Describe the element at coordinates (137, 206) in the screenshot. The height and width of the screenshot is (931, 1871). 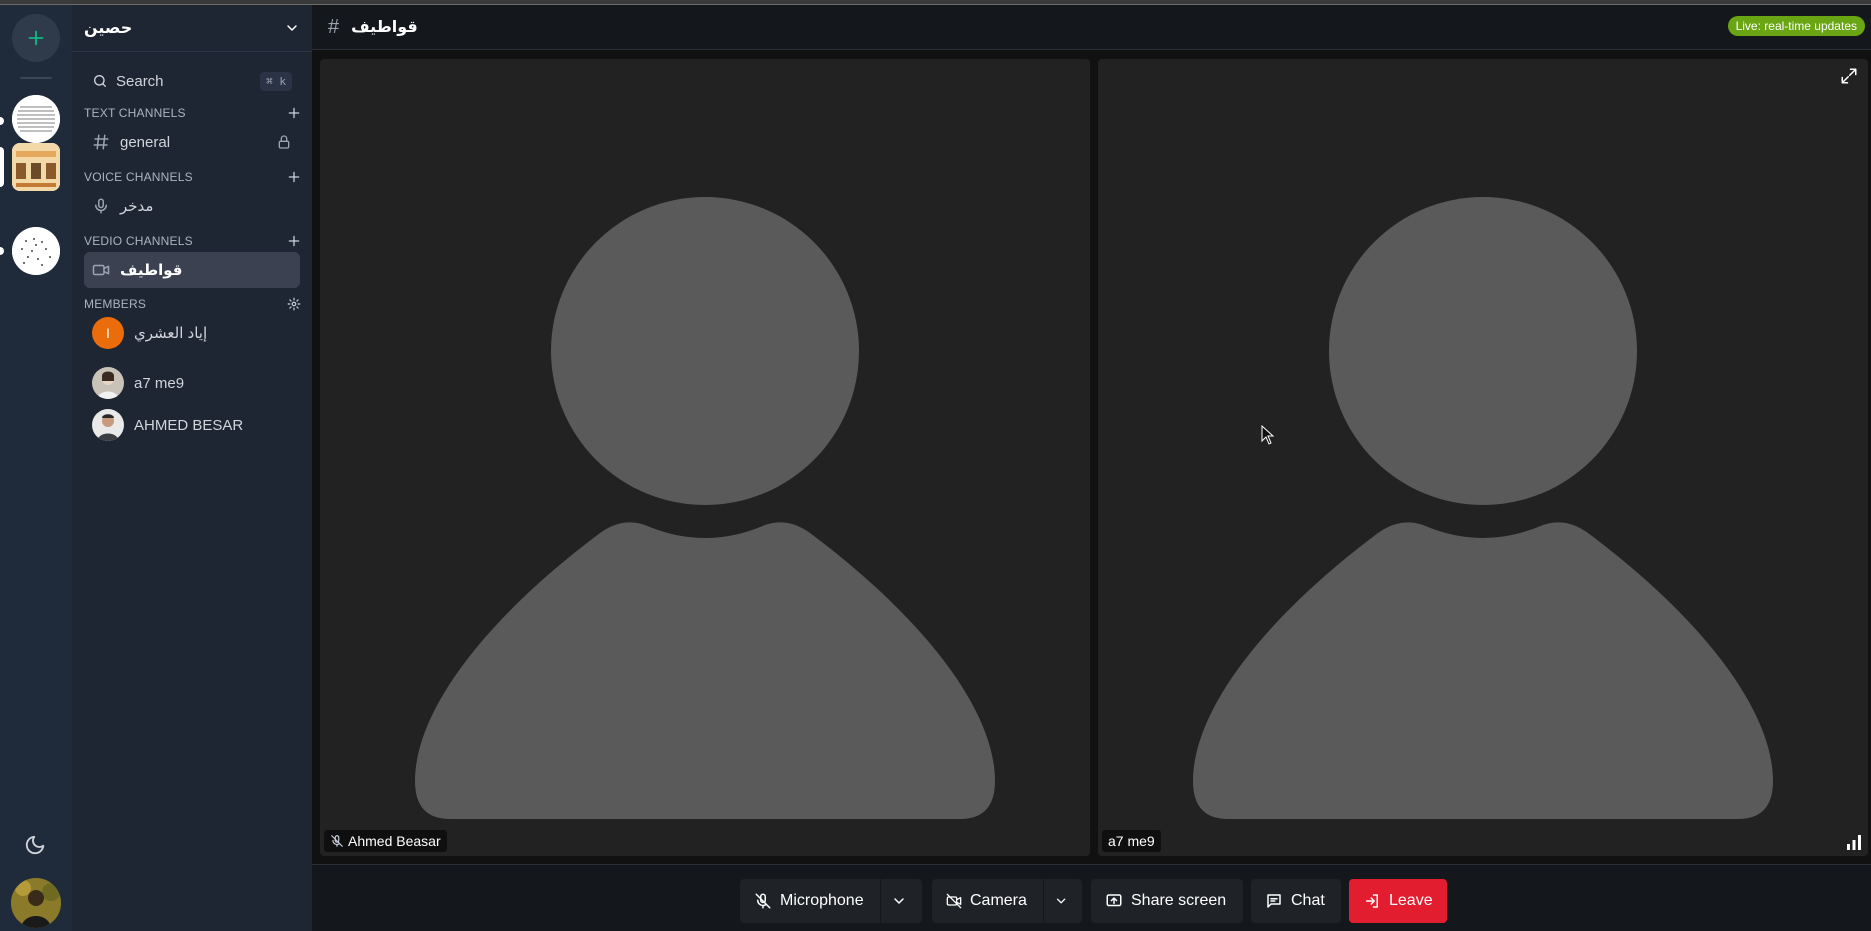
I see `channel-label: مدخر` at that location.